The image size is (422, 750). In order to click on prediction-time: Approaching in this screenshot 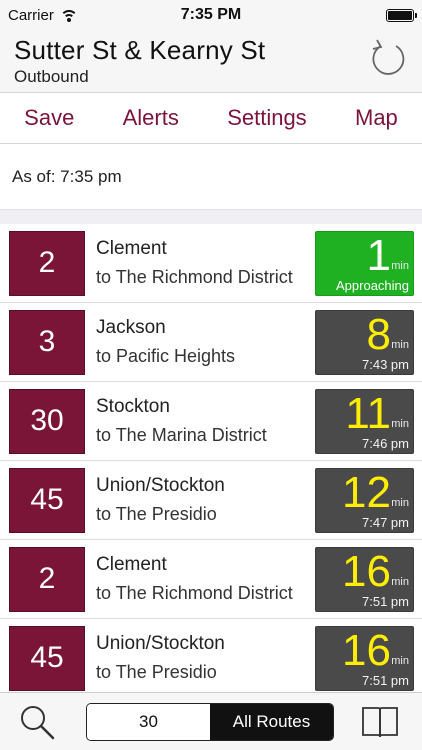, I will do `click(372, 285)`.